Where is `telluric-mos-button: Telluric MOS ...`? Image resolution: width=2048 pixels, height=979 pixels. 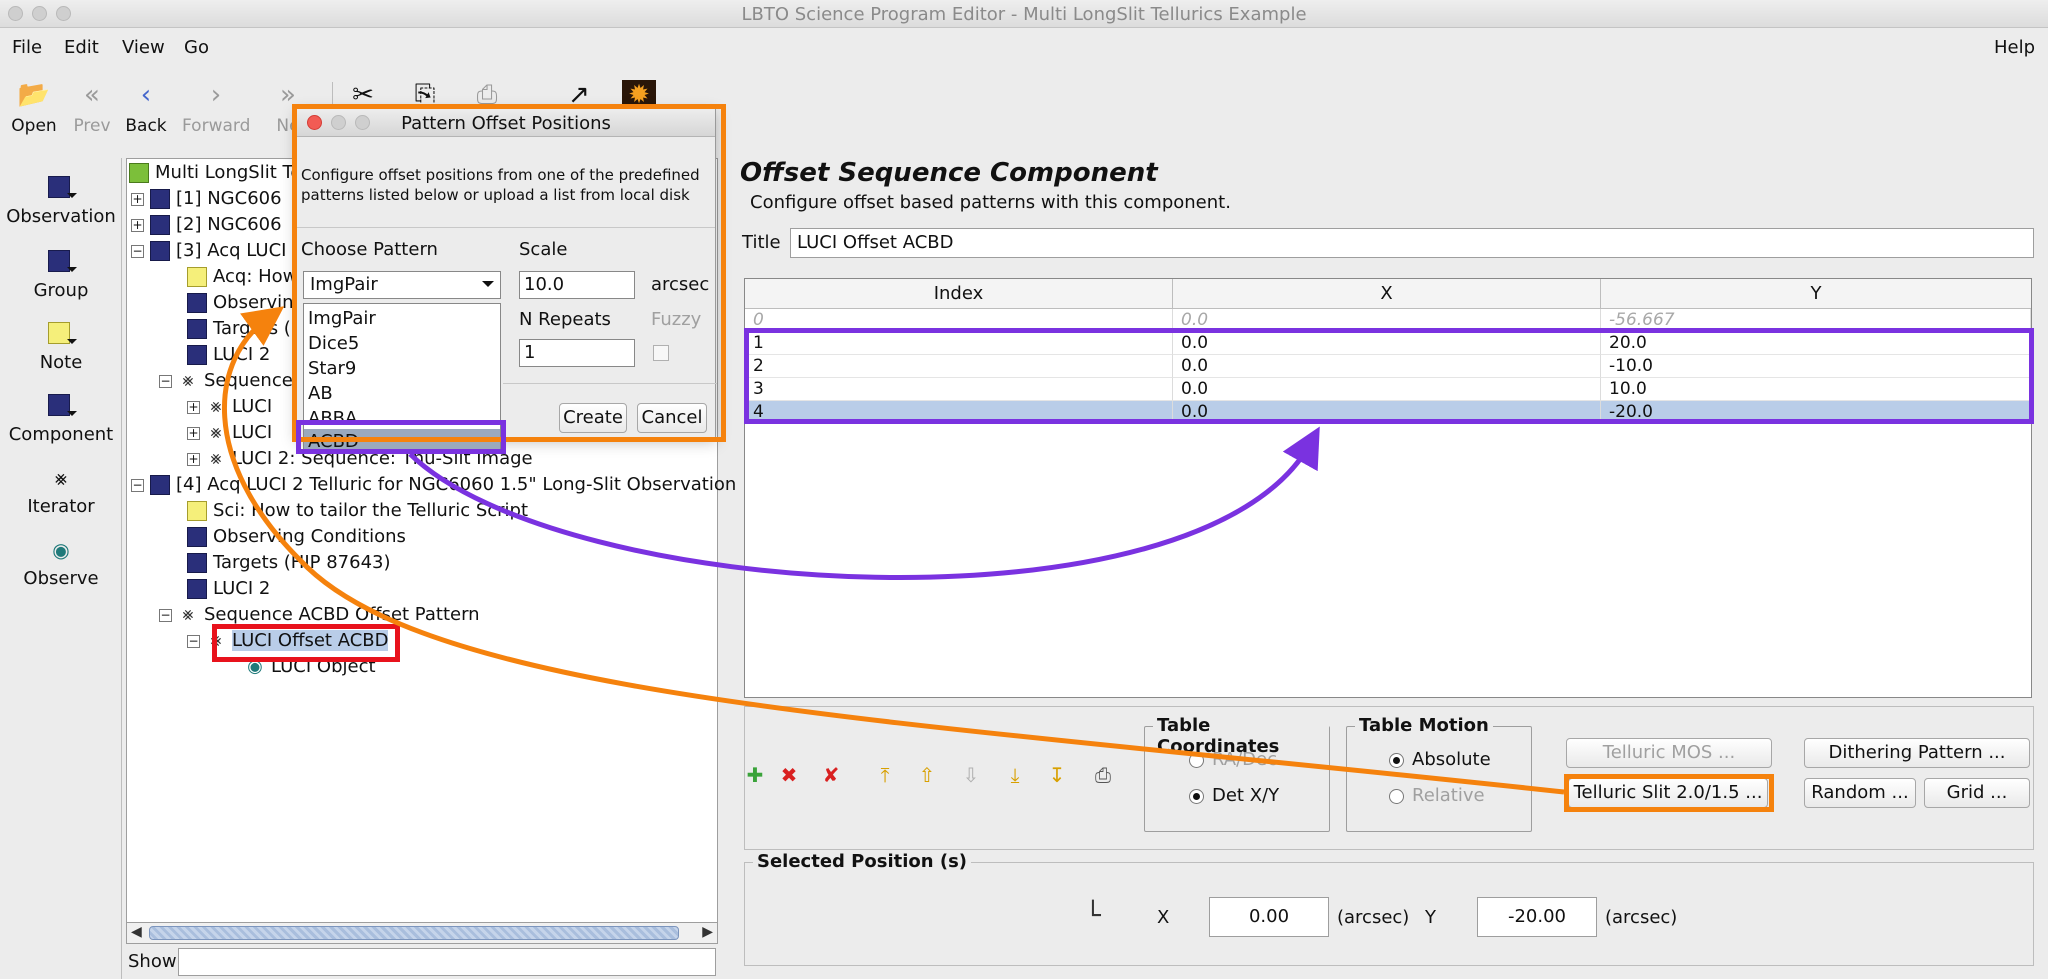
telluric-mos-button: Telluric MOS ... is located at coordinates (1669, 753).